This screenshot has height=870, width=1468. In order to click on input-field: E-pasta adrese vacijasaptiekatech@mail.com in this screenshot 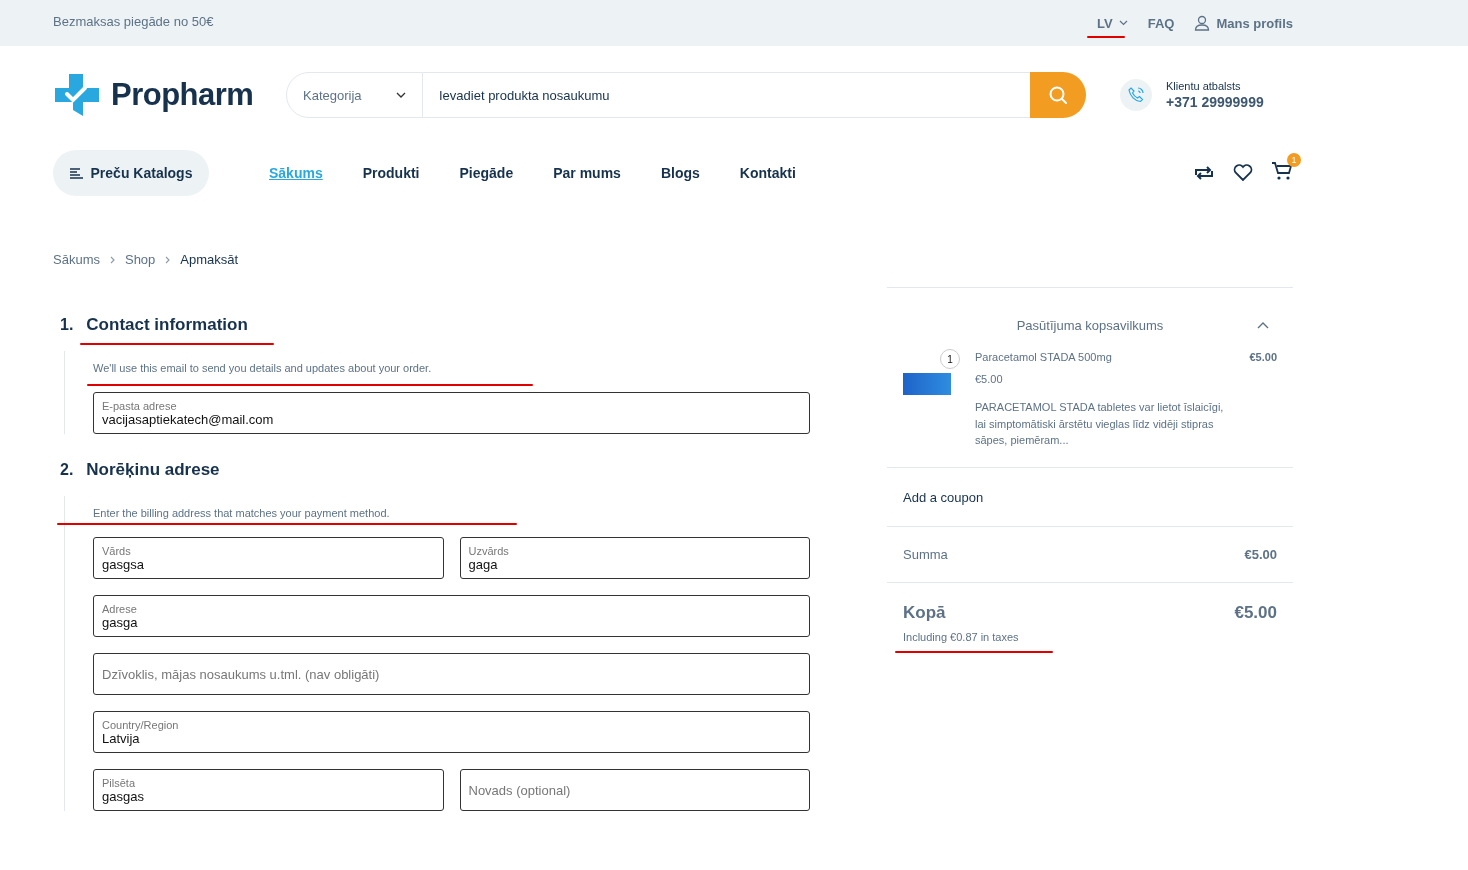, I will do `click(451, 413)`.